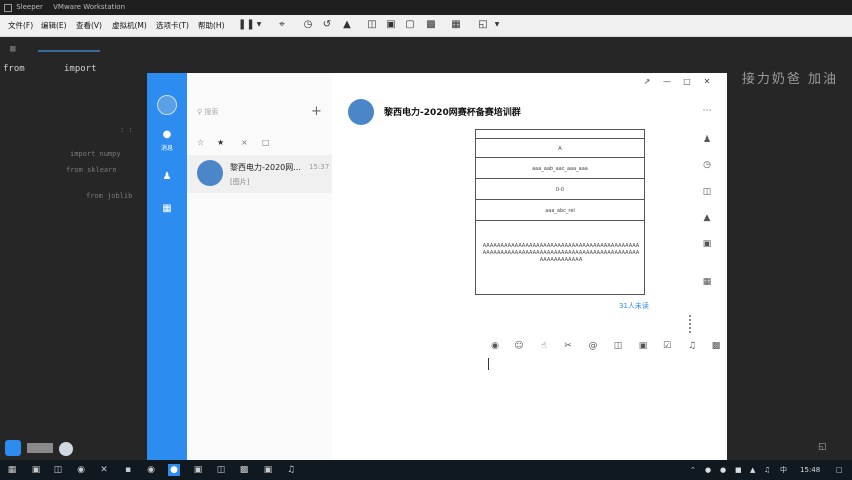 The width and height of the screenshot is (852, 480). I want to click on app-icon-2: ▪, so click(128, 470).